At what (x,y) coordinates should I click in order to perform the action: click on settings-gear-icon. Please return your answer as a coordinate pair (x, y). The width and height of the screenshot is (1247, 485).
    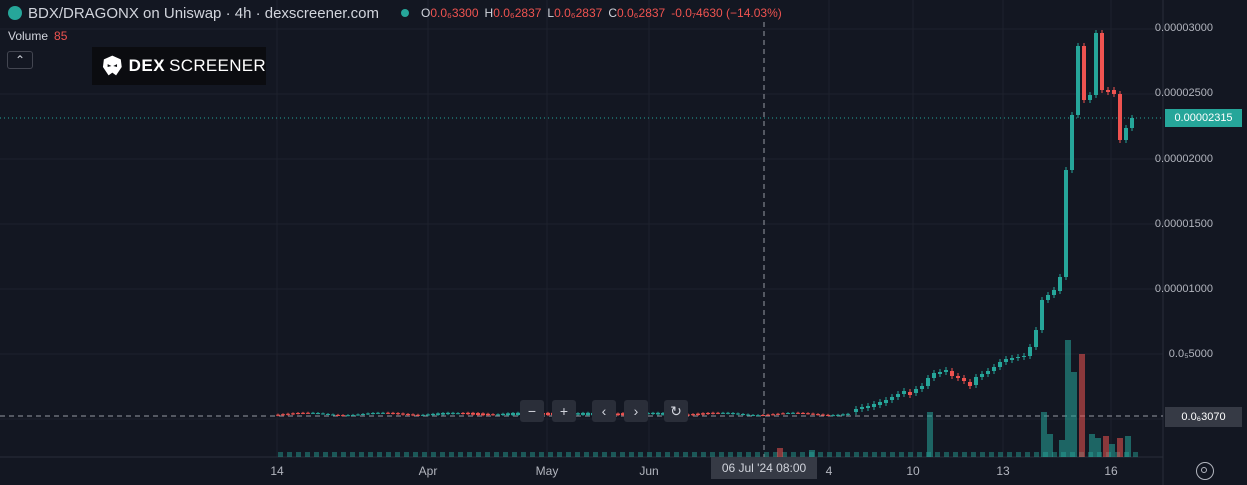
    Looking at the image, I should click on (1205, 471).